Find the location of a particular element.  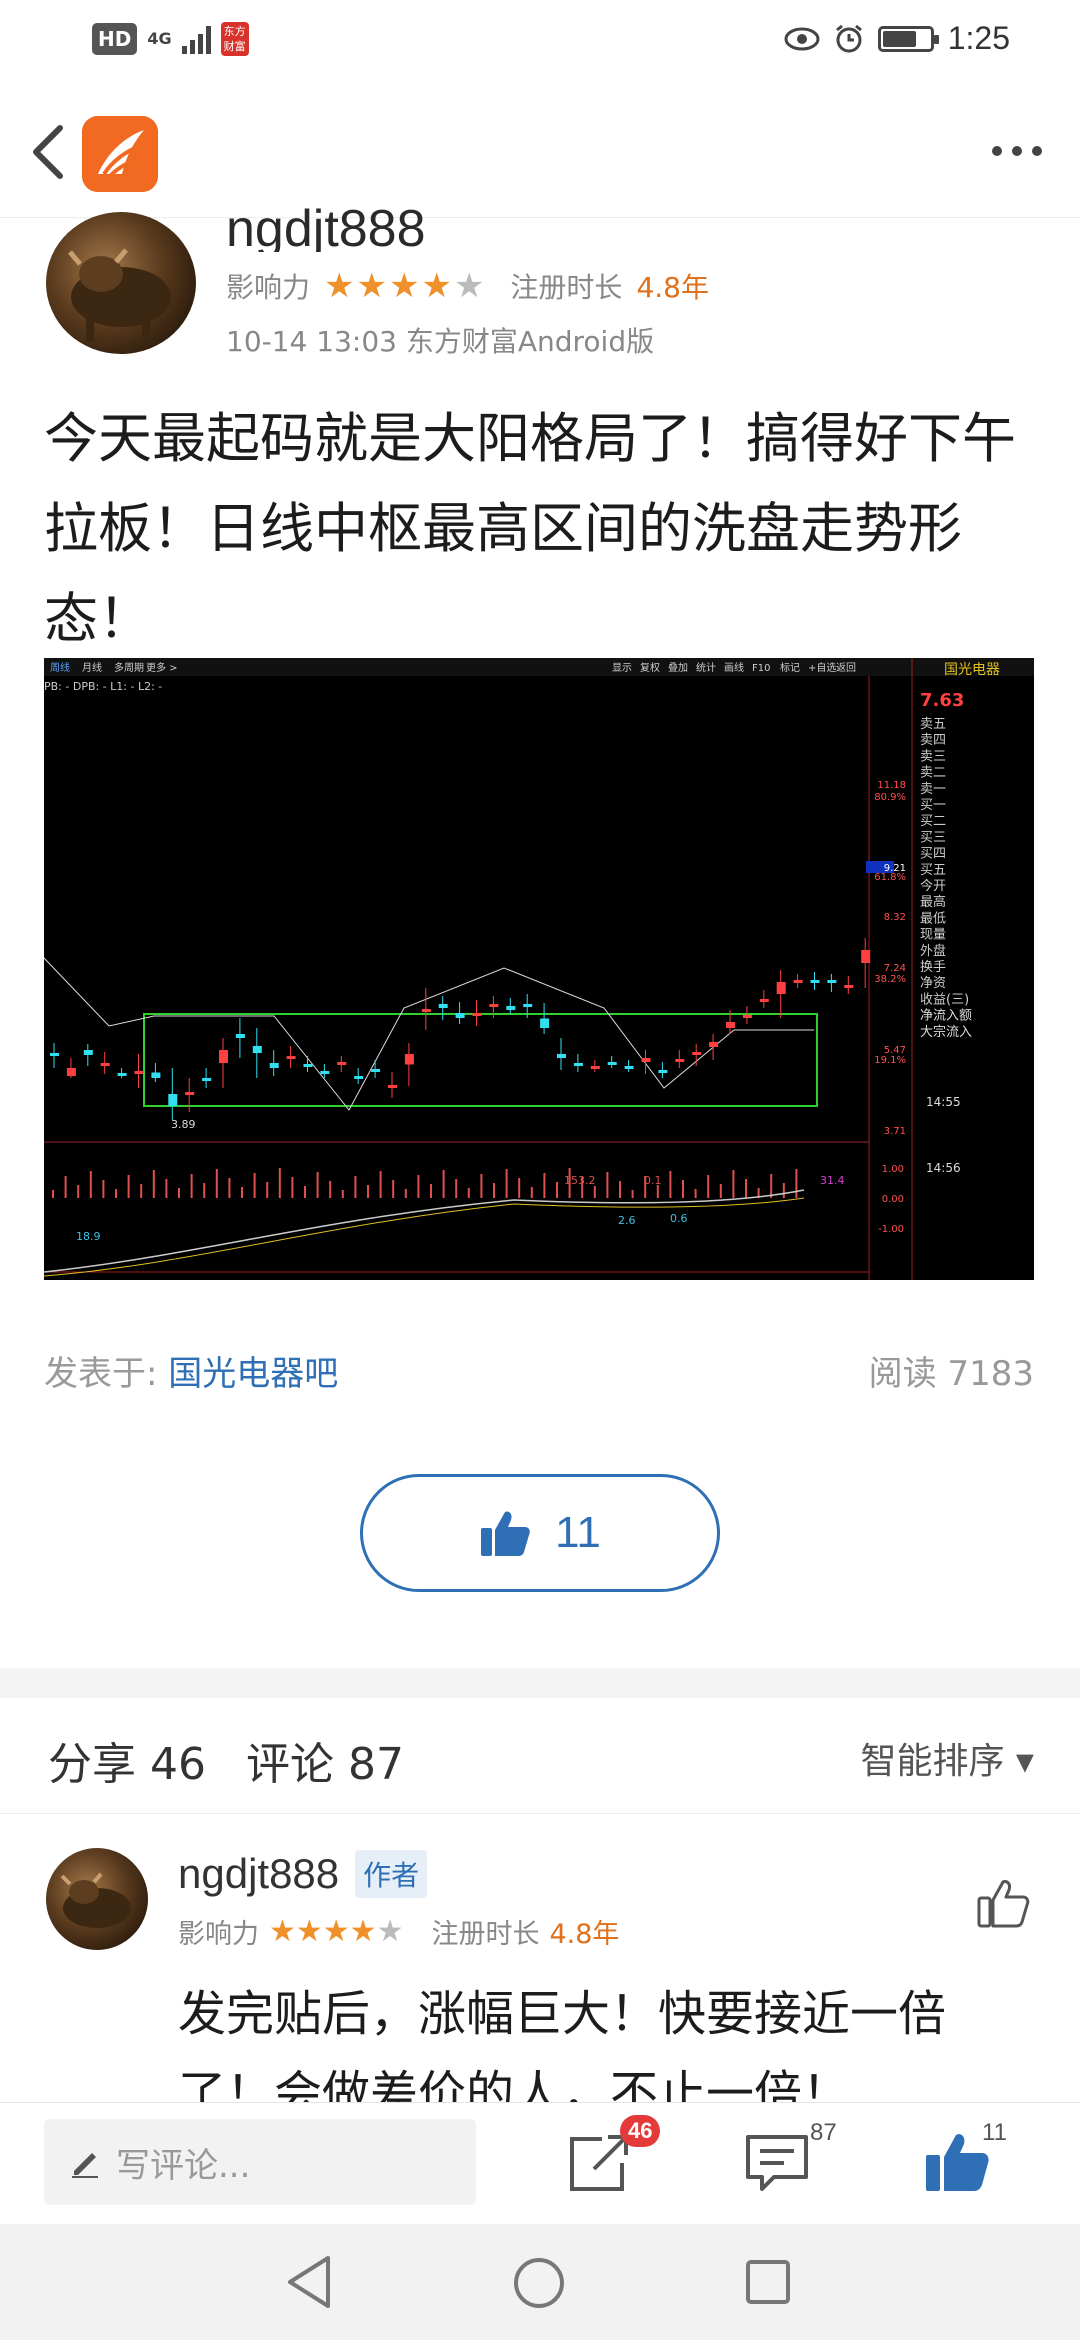

comment-icon is located at coordinates (777, 2162).